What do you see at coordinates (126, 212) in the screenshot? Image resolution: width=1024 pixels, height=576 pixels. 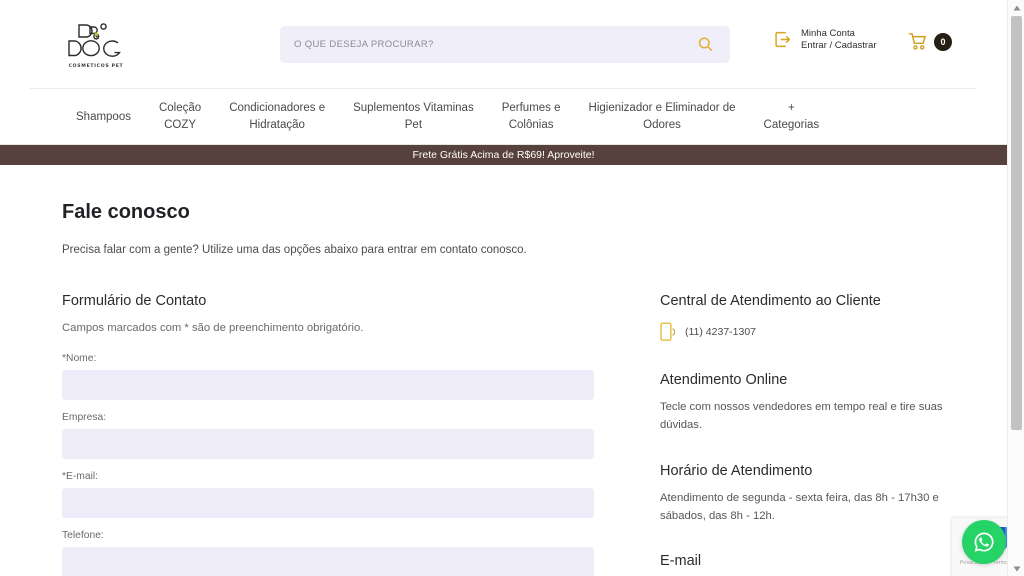 I see `page-title: Fale conosco` at bounding box center [126, 212].